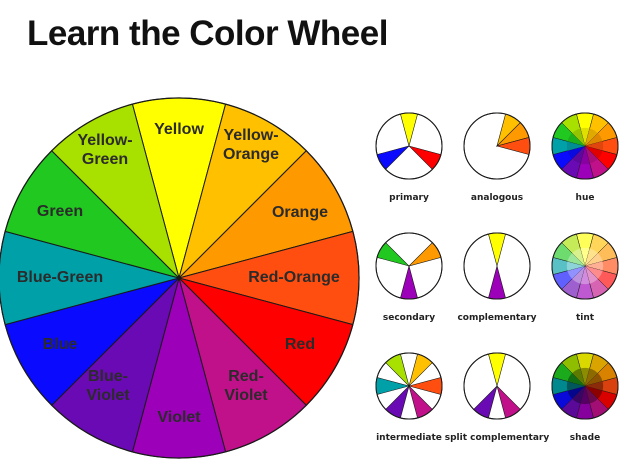 Image resolution: width=625 pixels, height=469 pixels. I want to click on scheme-wheel-tint: tint, so click(585, 277).